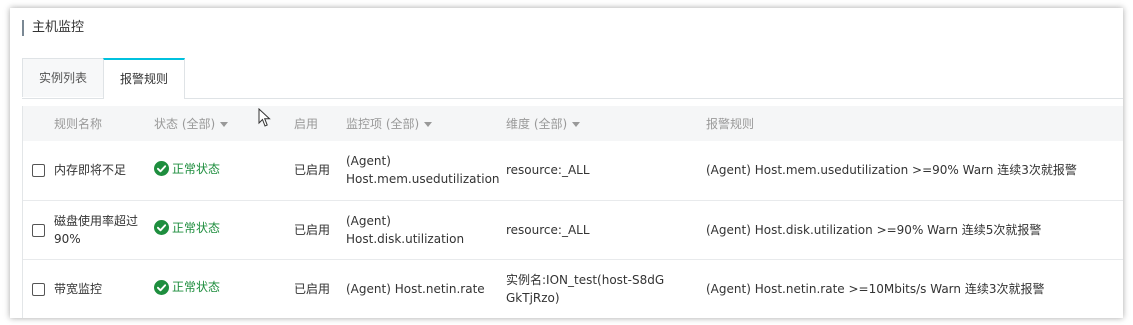 This screenshot has height=325, width=1133. I want to click on header-checkbox-cell, so click(38, 123).